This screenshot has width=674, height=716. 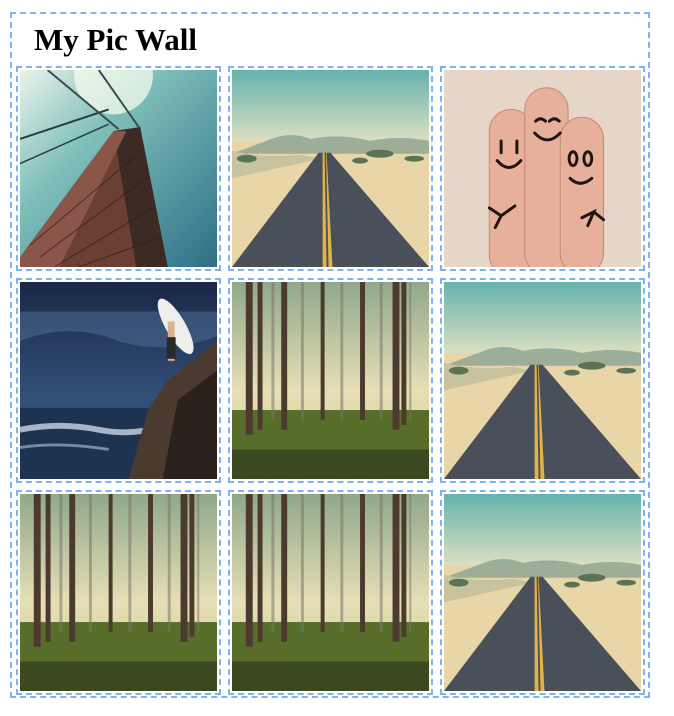 What do you see at coordinates (116, 39) in the screenshot?
I see `page-title: My Pic Wall` at bounding box center [116, 39].